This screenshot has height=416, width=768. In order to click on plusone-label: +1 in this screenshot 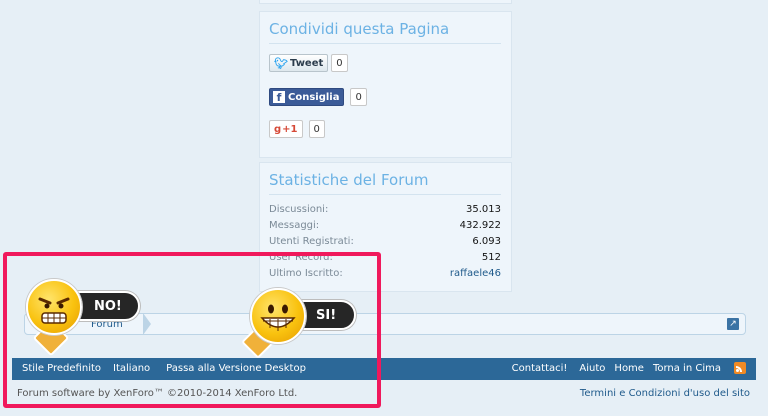, I will do `click(290, 129)`.